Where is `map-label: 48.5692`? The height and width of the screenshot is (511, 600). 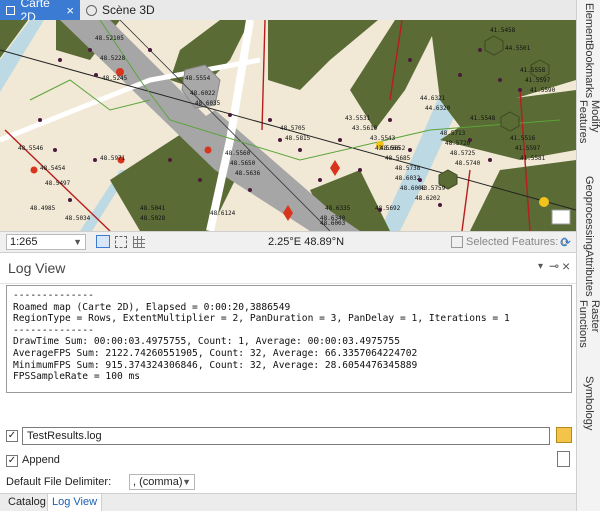 map-label: 48.5692 is located at coordinates (388, 208).